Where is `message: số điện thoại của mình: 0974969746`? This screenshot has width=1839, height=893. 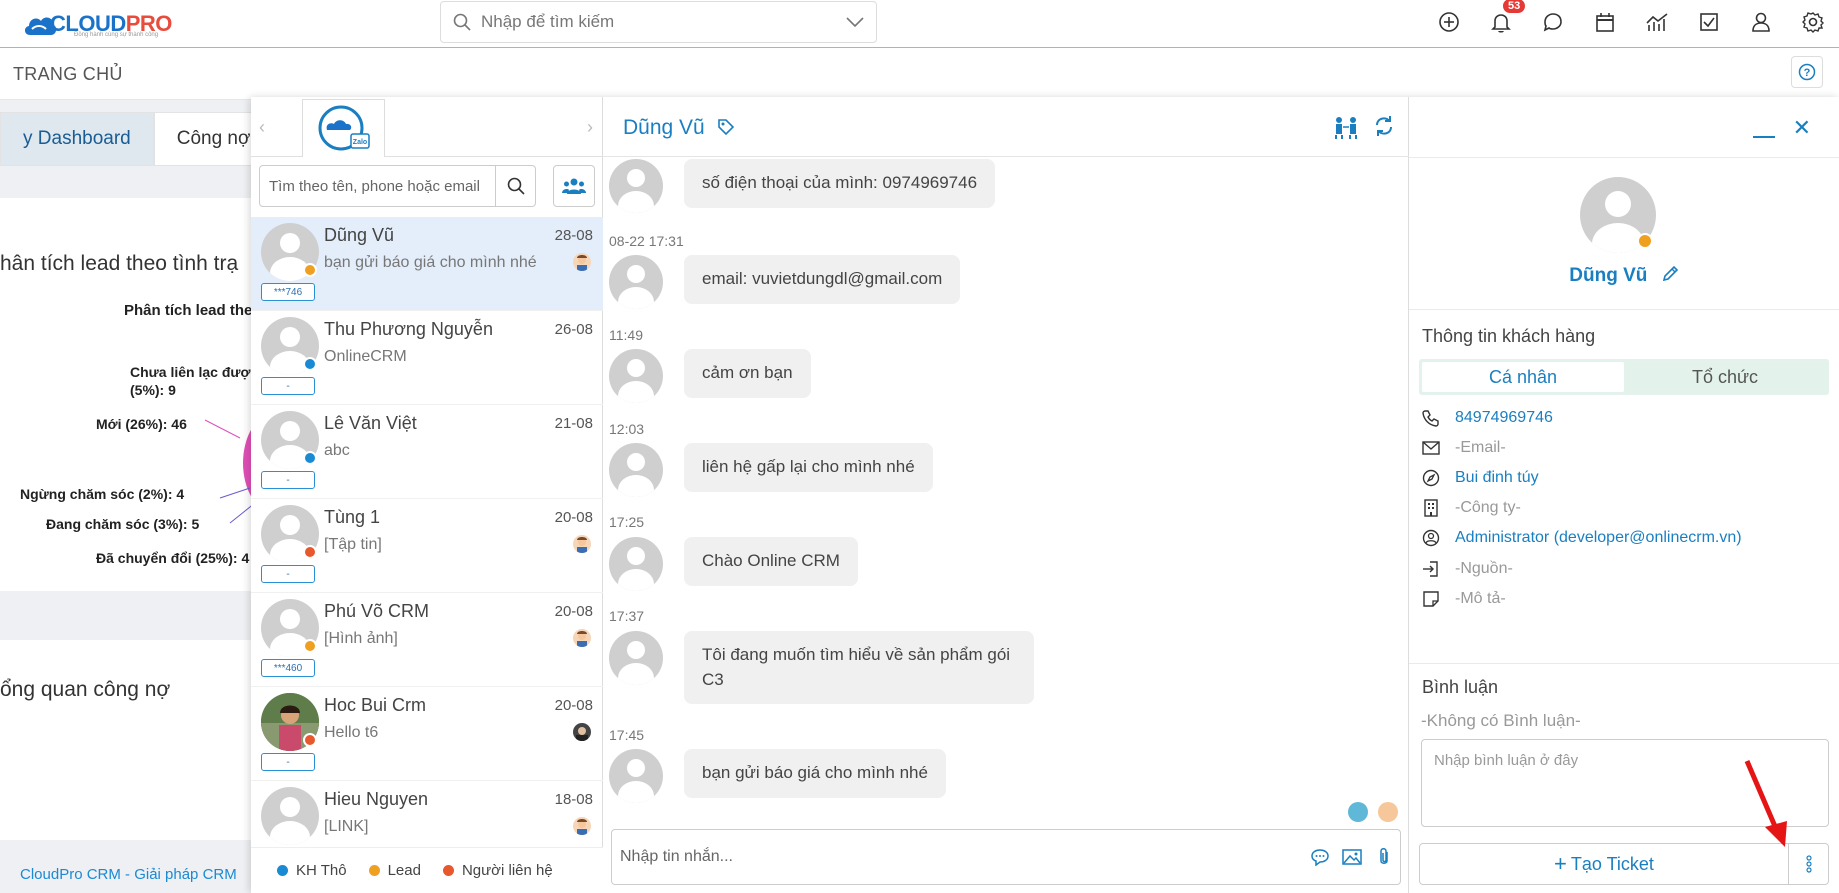 message: số điện thoại của mình: 0974969746 is located at coordinates (802, 186).